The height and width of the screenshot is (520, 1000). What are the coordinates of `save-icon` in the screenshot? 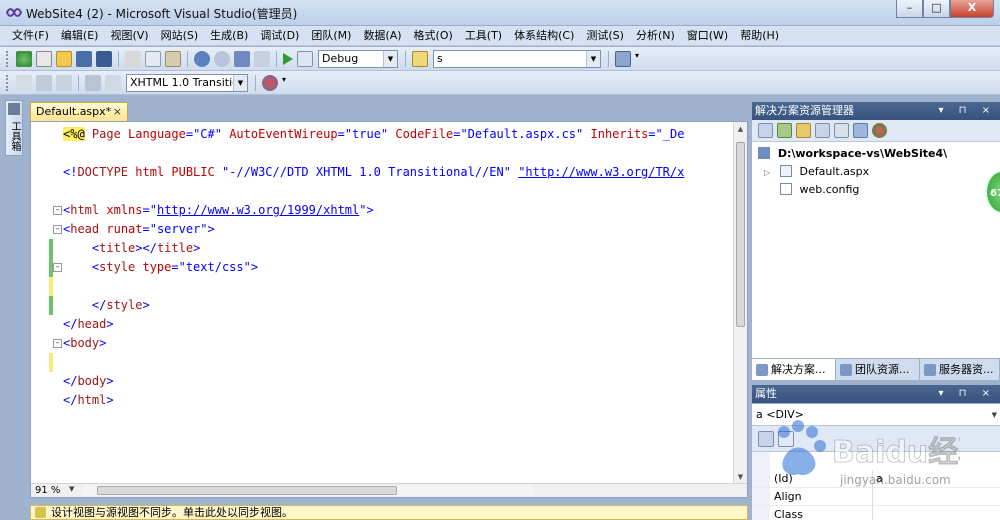 It's located at (84, 58).